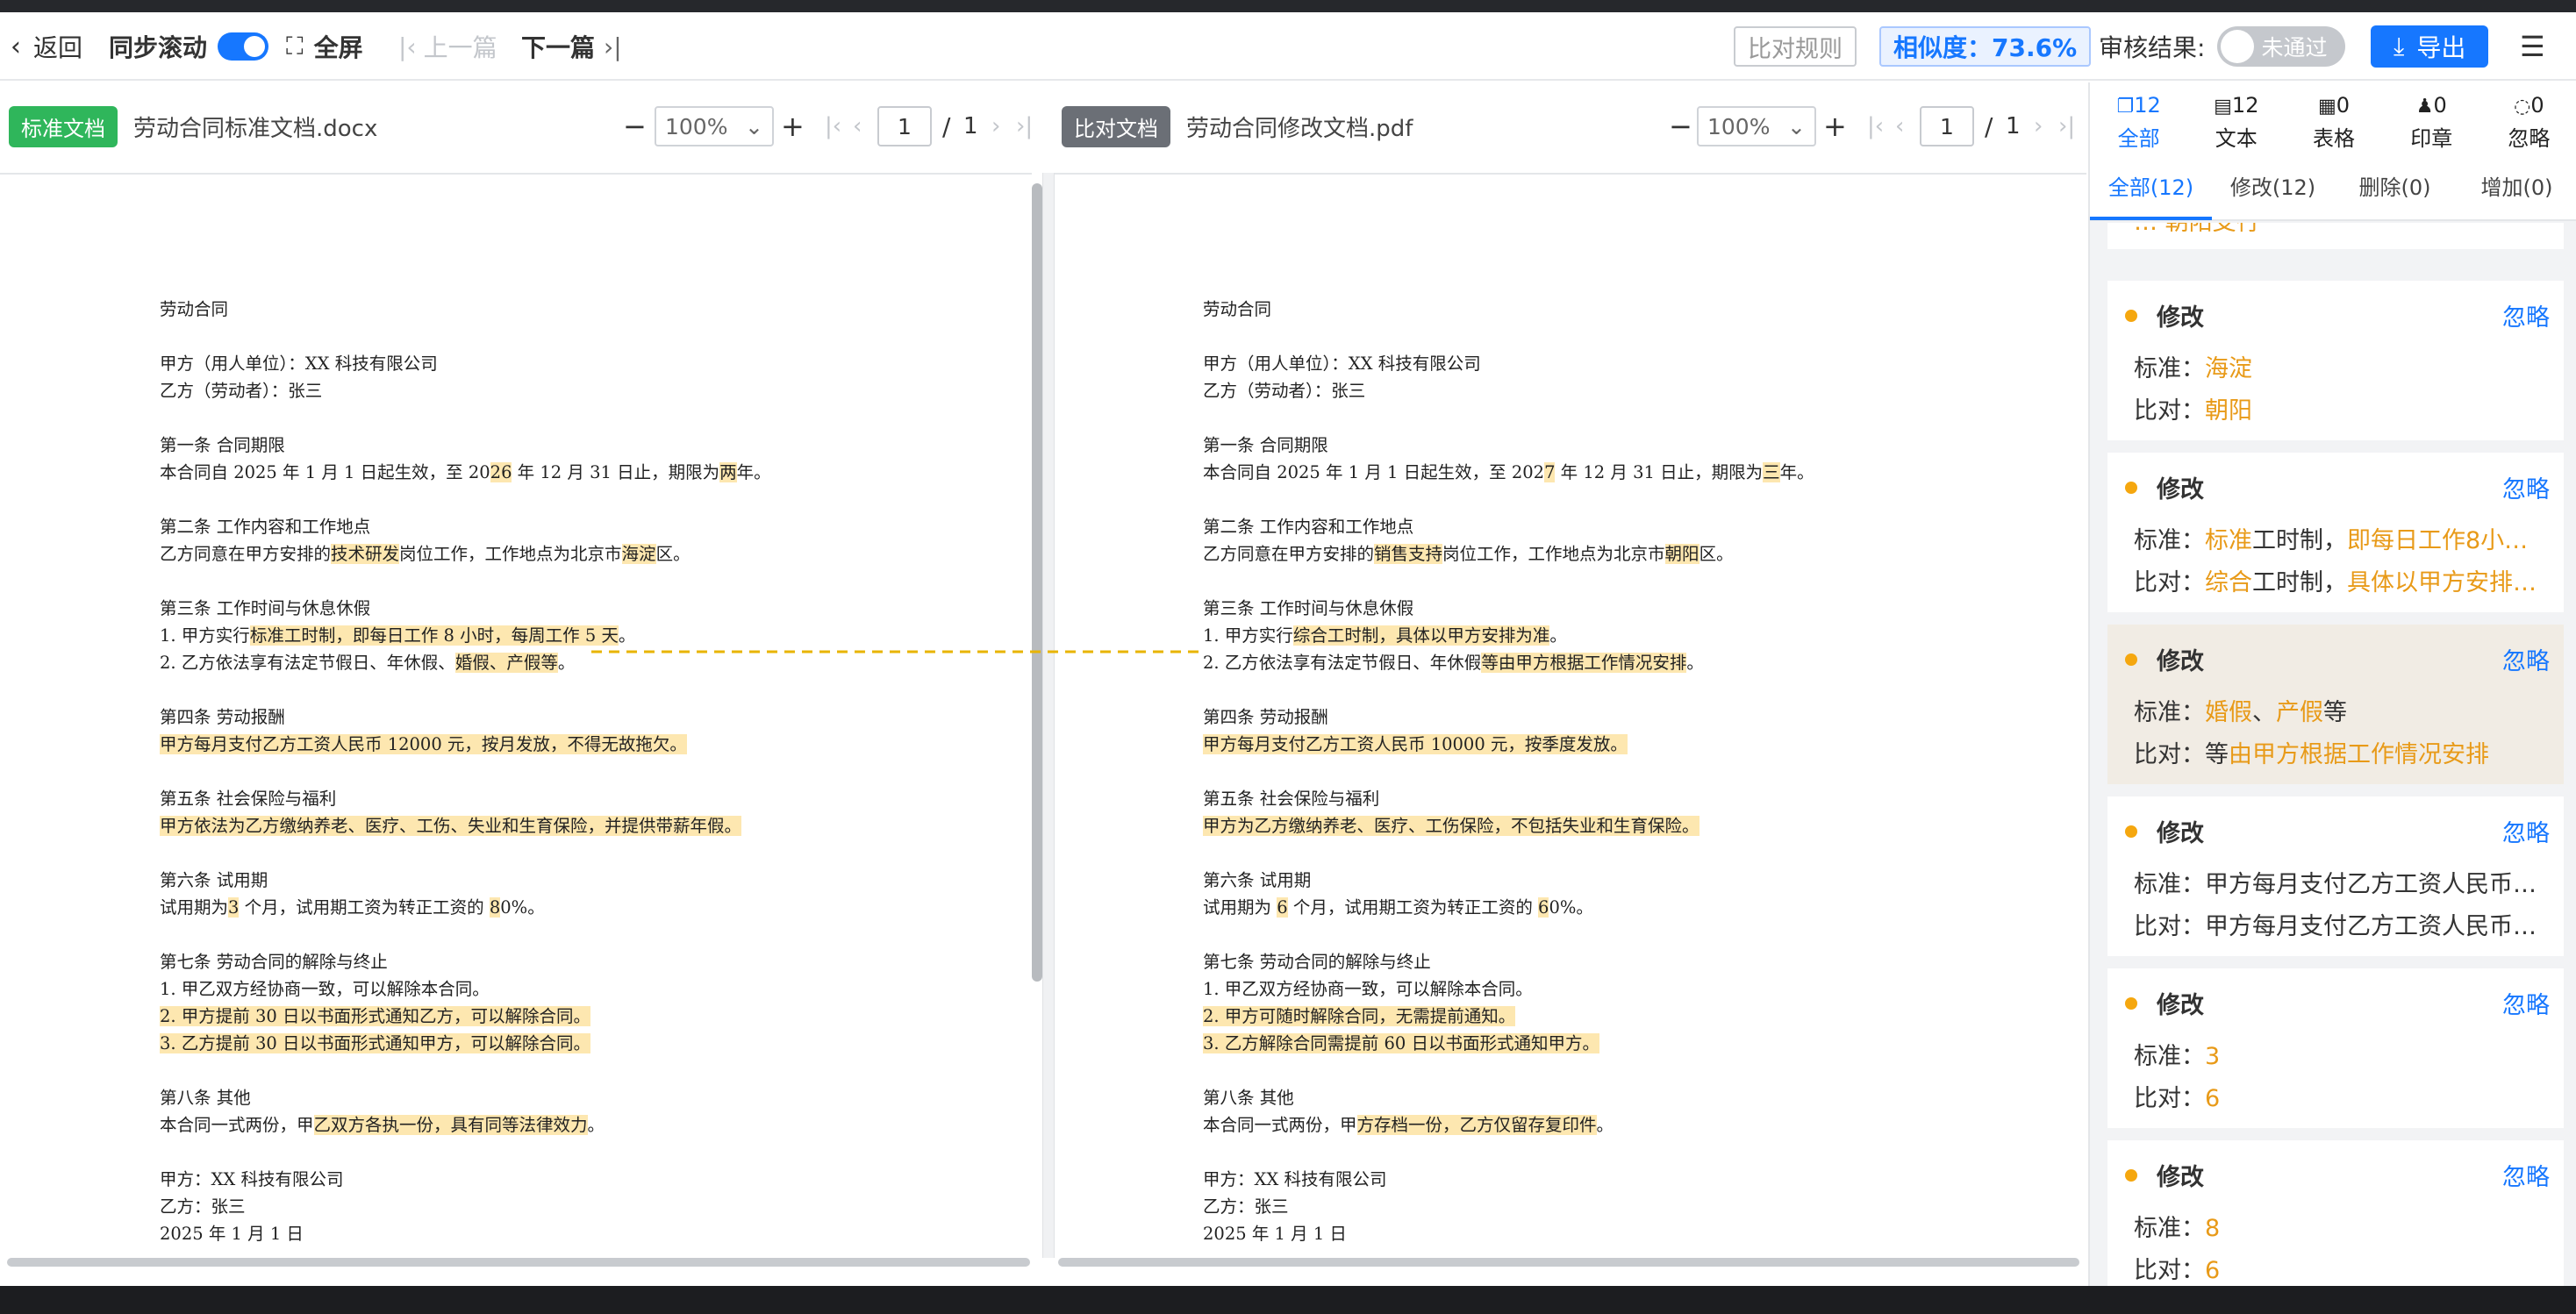 This screenshot has width=2576, height=1314. Describe the element at coordinates (2228, 582) in the screenshot. I see `diff-highlight: 综合` at that location.